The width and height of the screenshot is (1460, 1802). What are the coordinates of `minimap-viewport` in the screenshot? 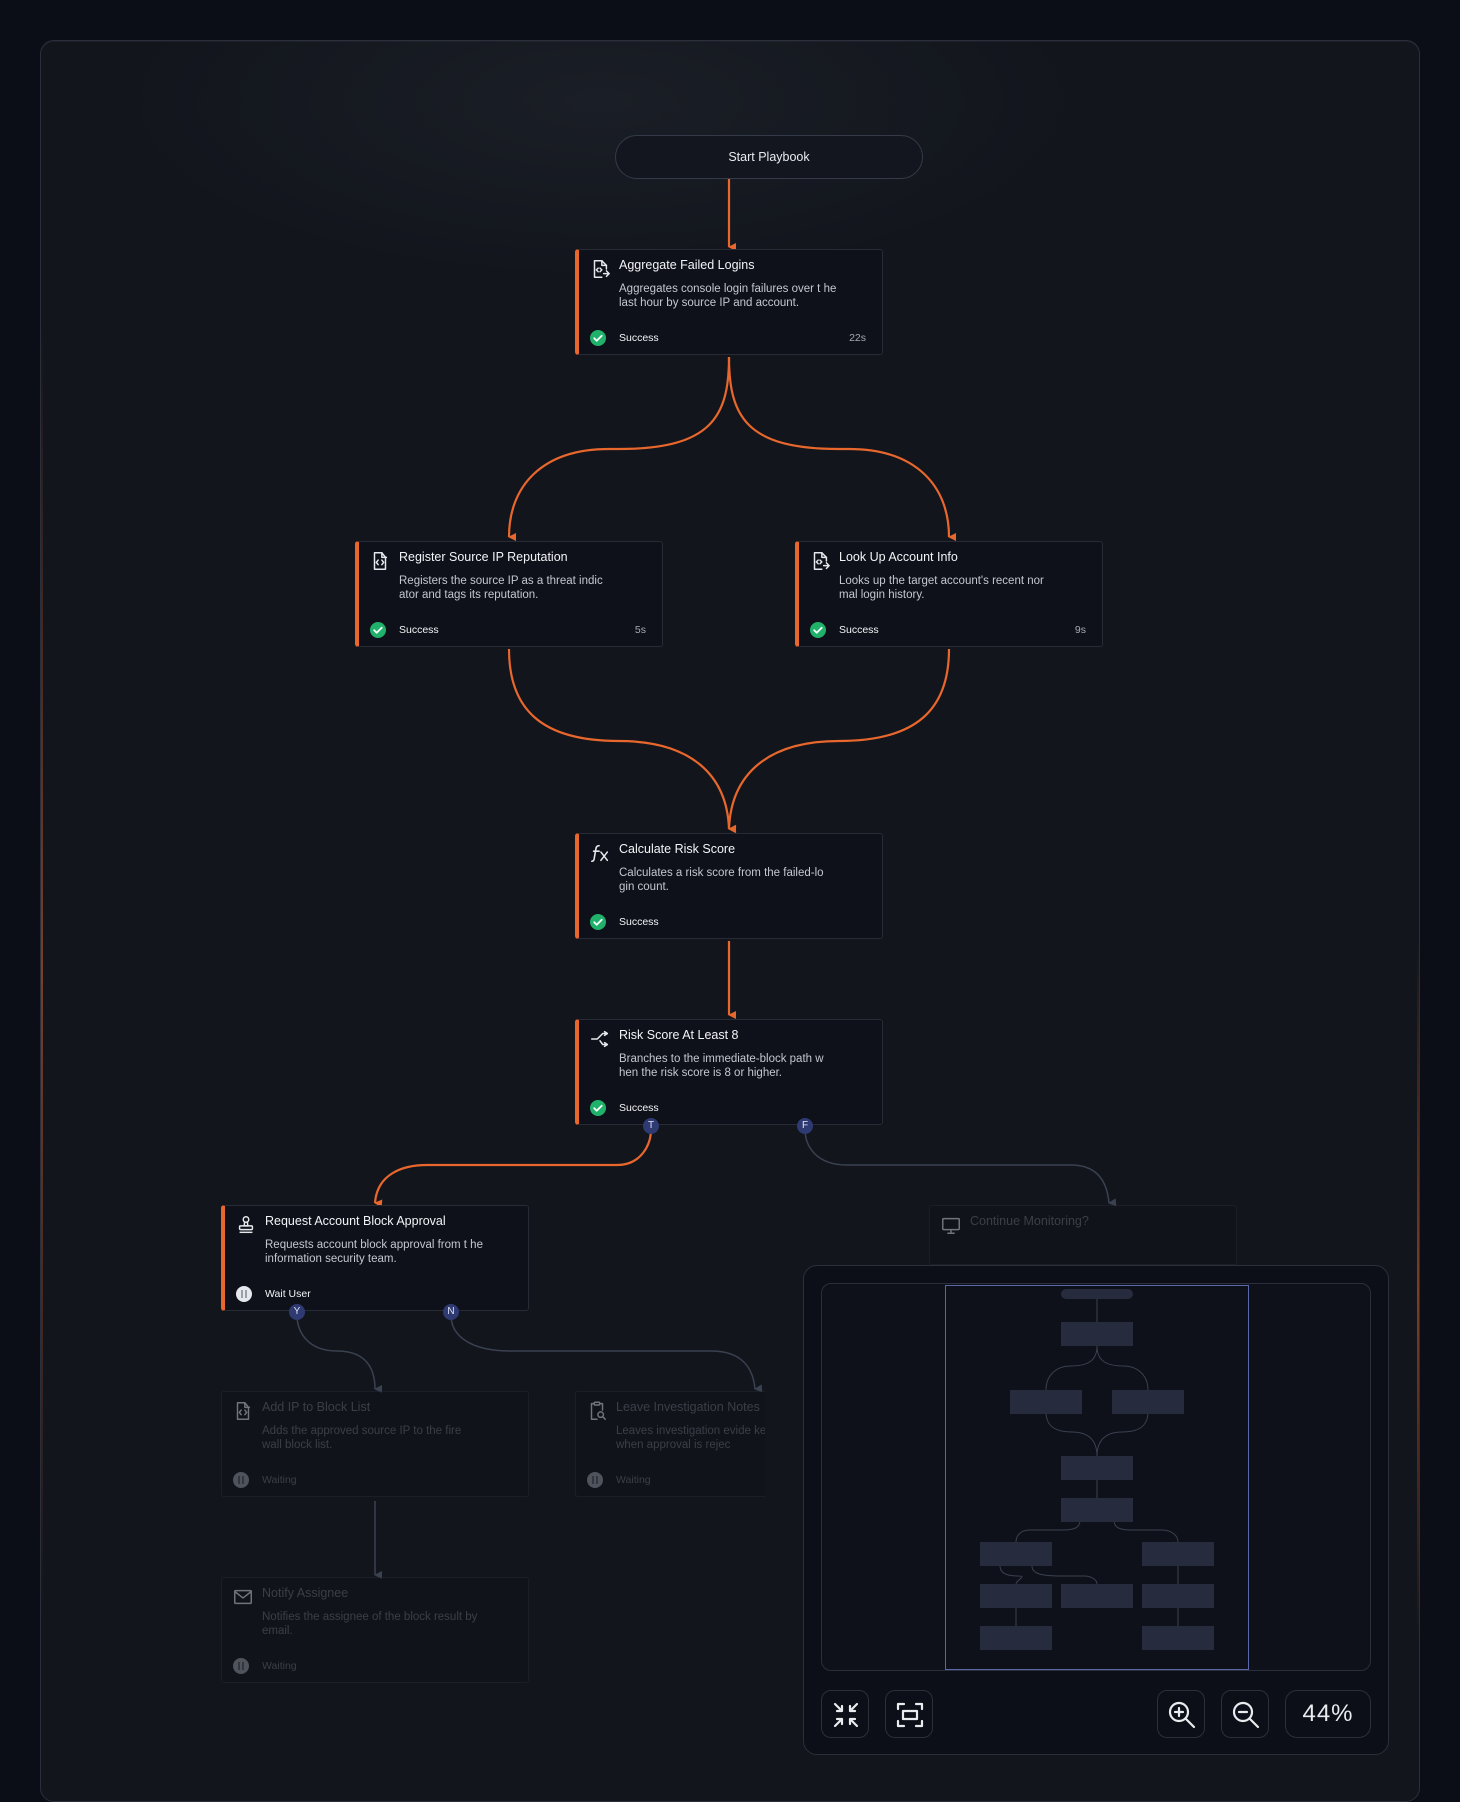 It's located at (1096, 1477).